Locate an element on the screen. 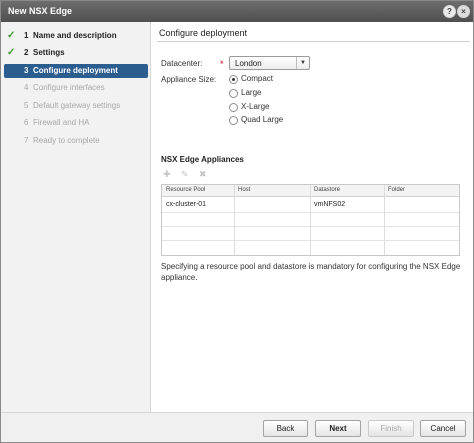 This screenshot has height=443, width=474. step-number: 1 is located at coordinates (26, 35).